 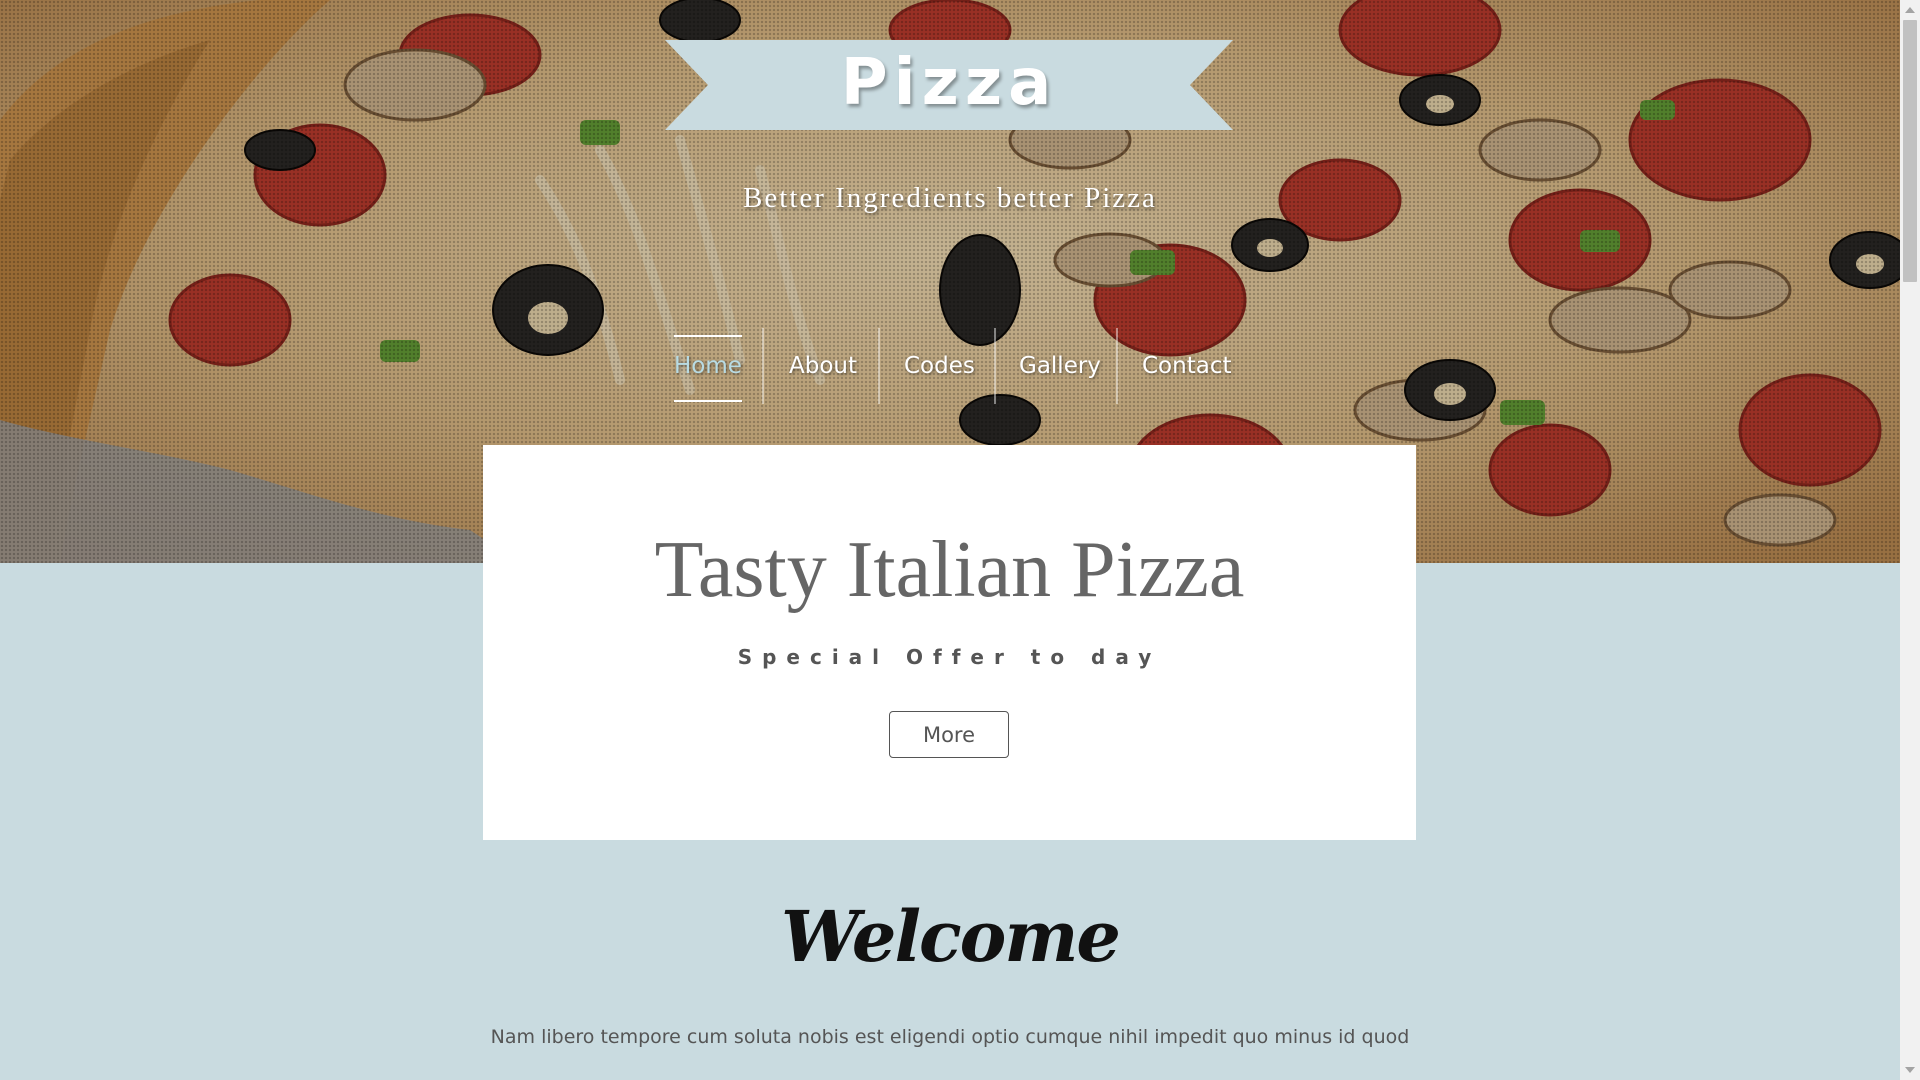 I want to click on scroll-down-arrow-icon, so click(x=1910, y=1070).